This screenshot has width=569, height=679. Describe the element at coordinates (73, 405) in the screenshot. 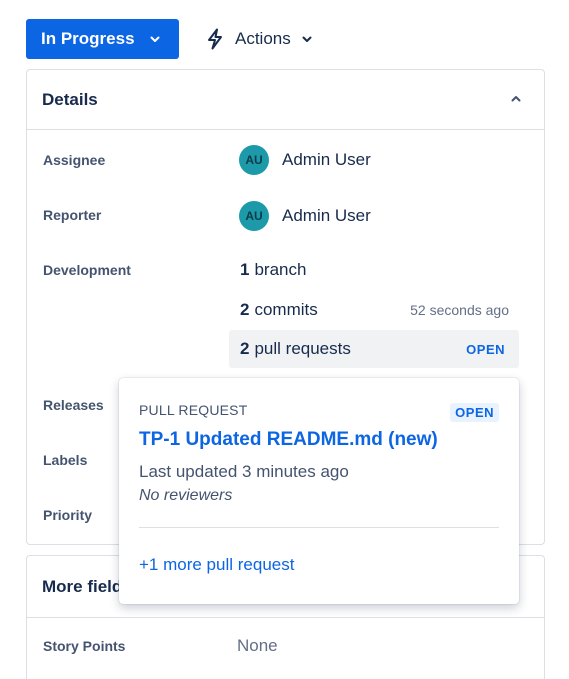

I see `releases-label: Releases` at that location.